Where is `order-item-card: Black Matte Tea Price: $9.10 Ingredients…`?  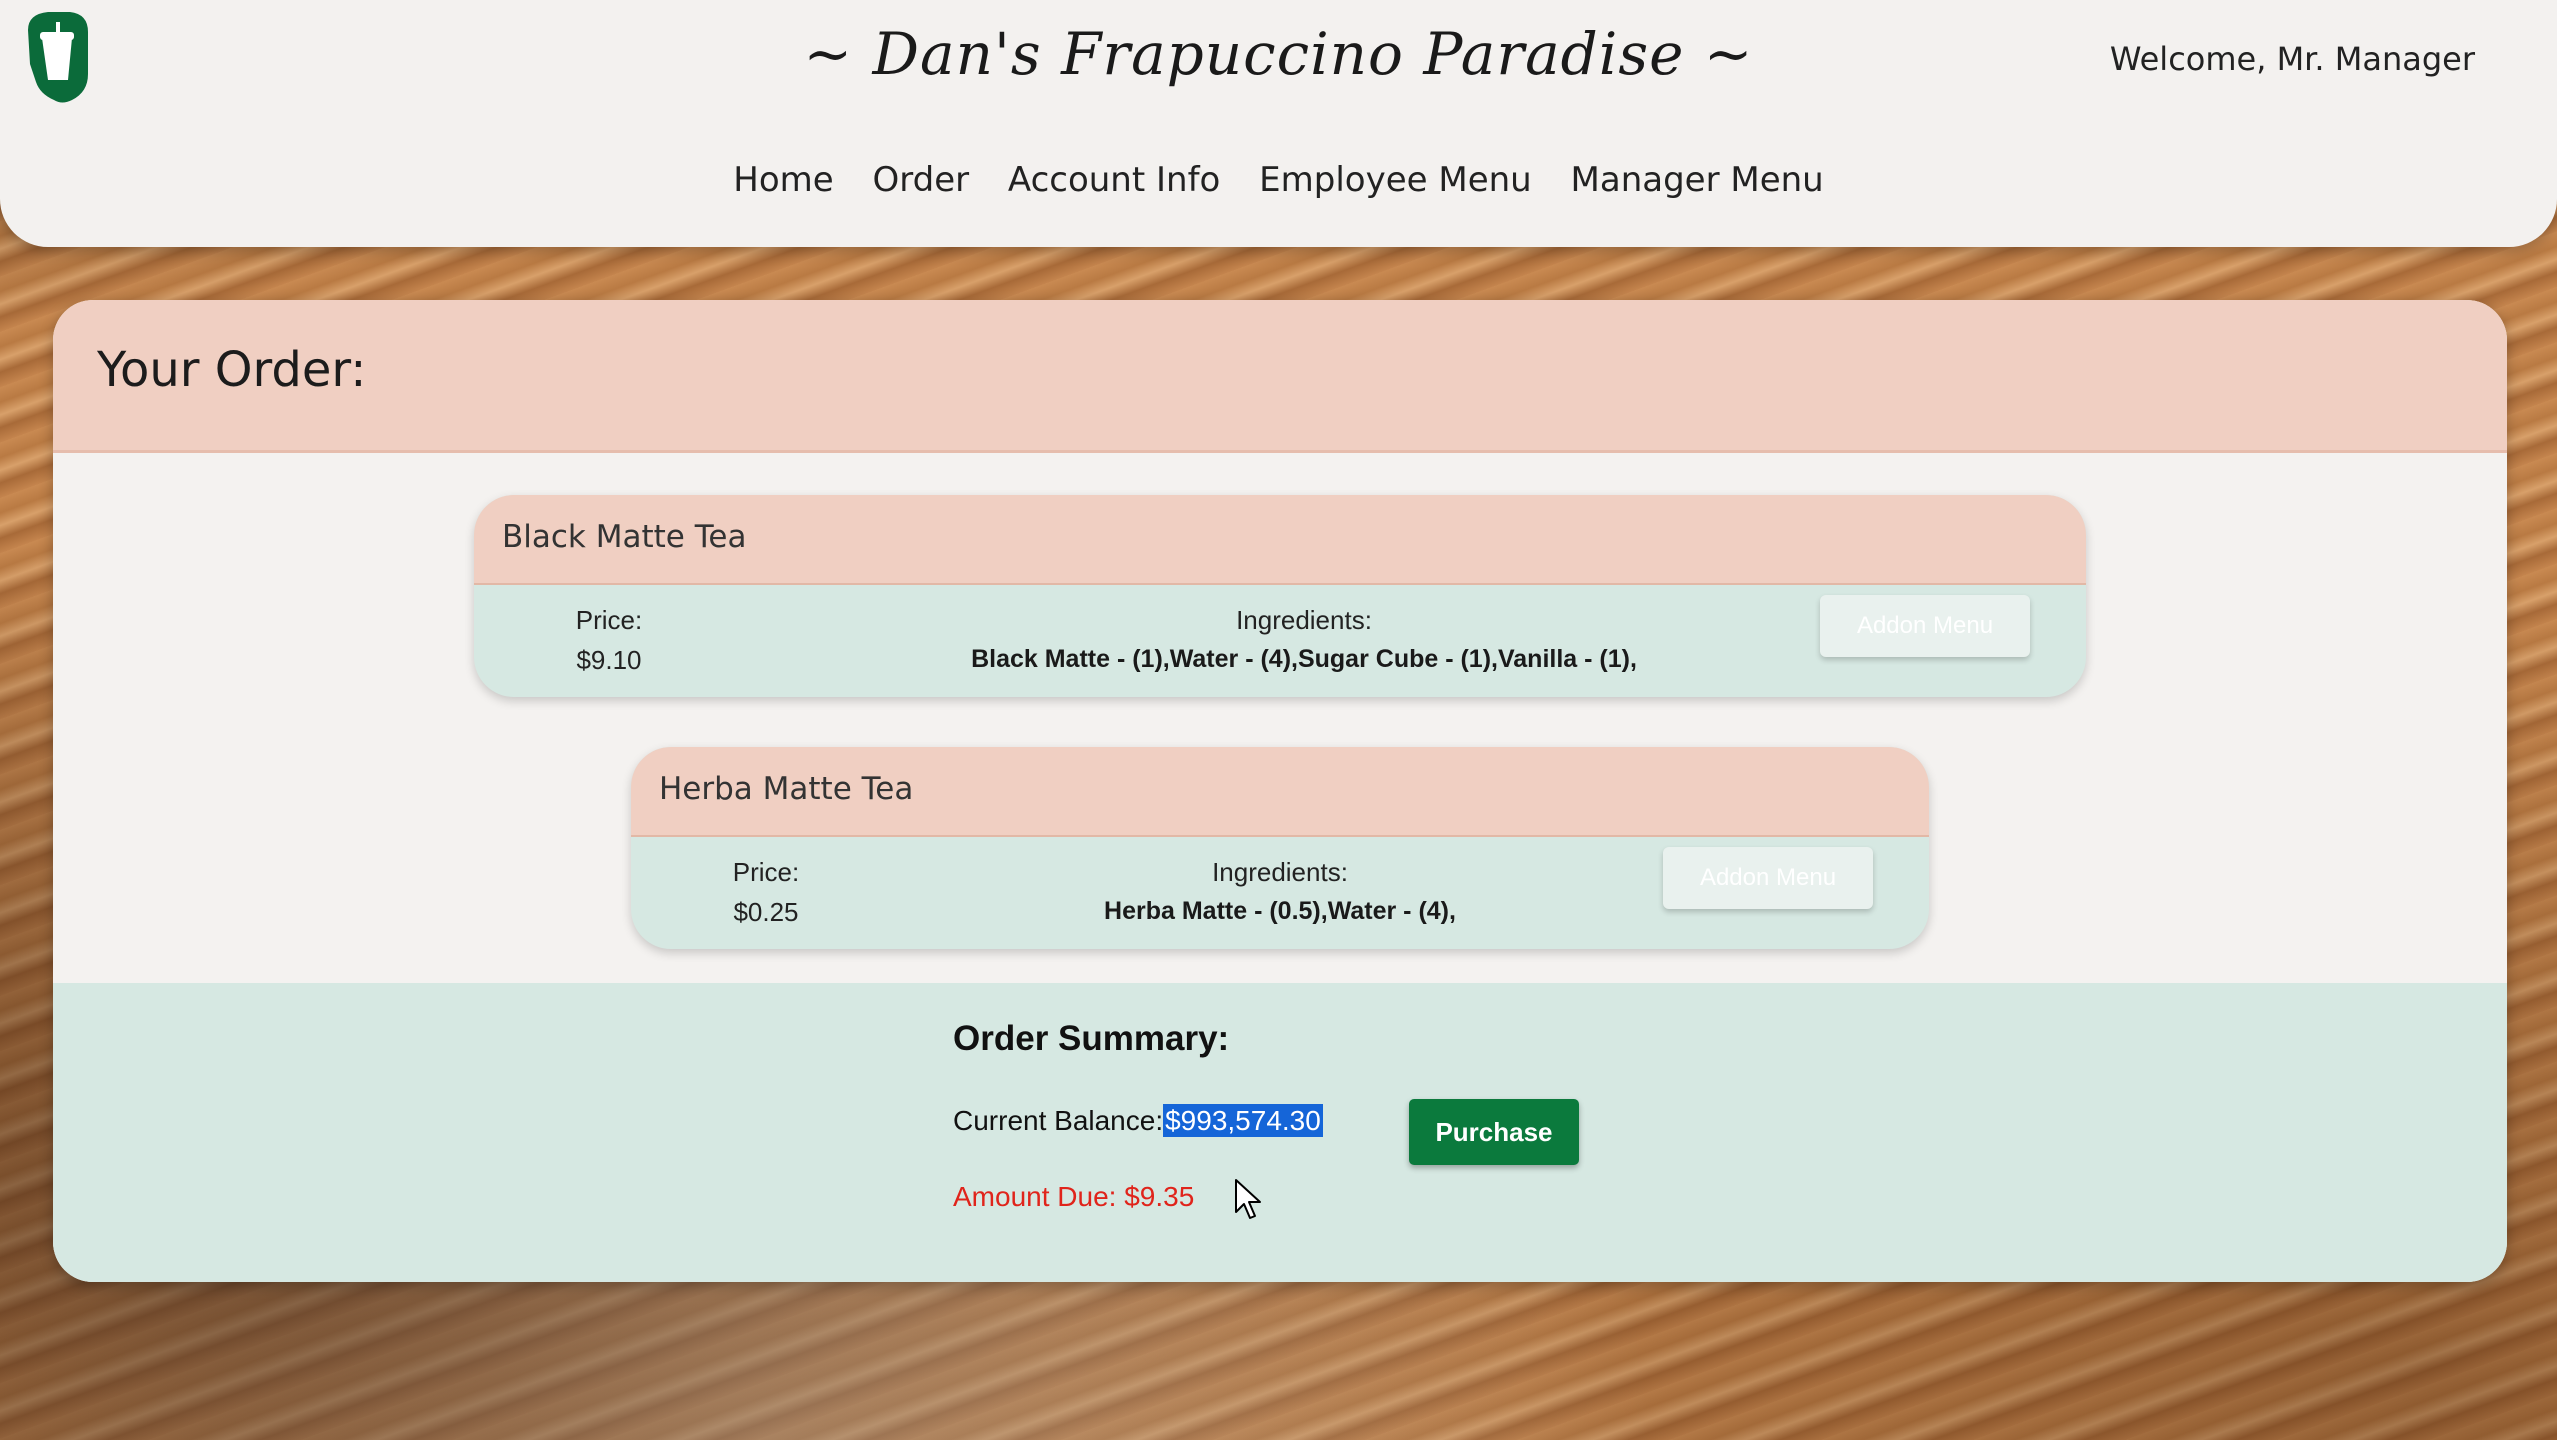 order-item-card: Black Matte Tea Price: $9.10 Ingredients… is located at coordinates (1280, 596).